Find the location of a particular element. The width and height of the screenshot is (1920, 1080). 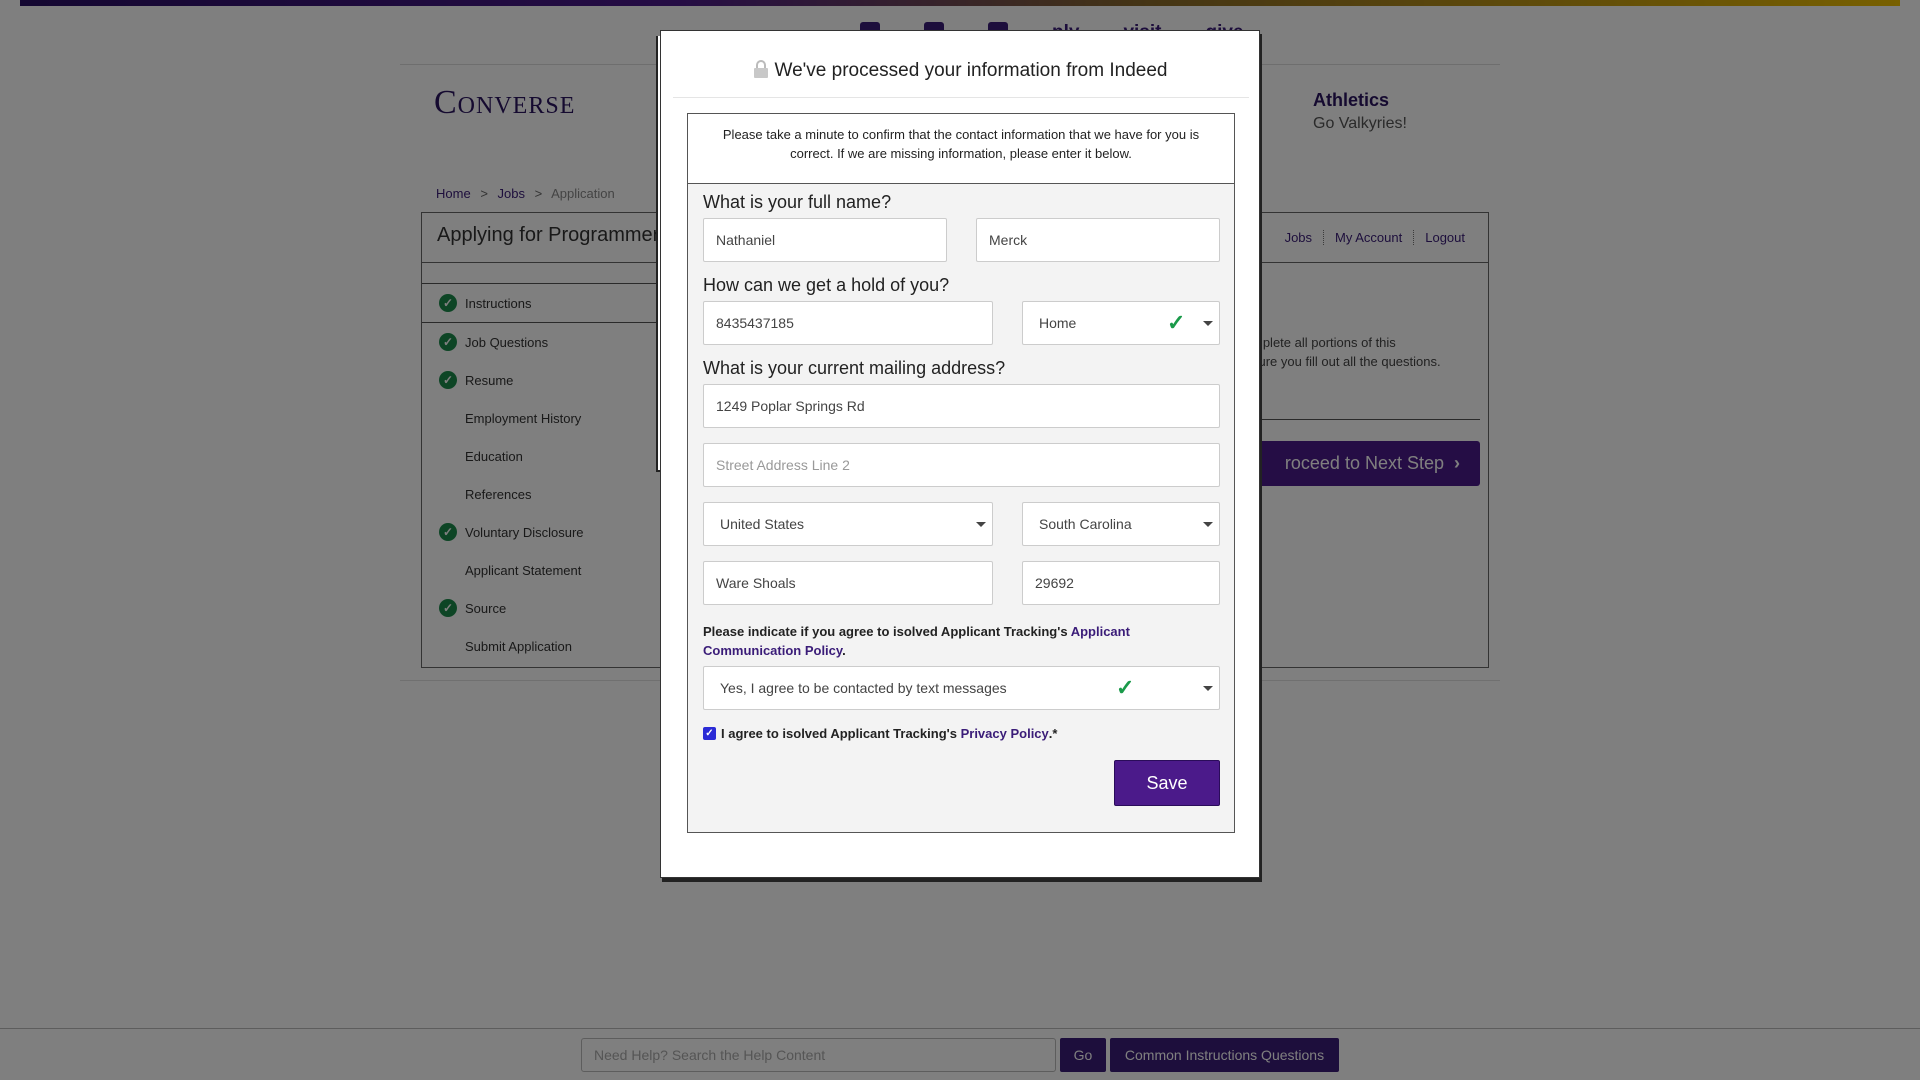

agree-suffix: . is located at coordinates (844, 650).